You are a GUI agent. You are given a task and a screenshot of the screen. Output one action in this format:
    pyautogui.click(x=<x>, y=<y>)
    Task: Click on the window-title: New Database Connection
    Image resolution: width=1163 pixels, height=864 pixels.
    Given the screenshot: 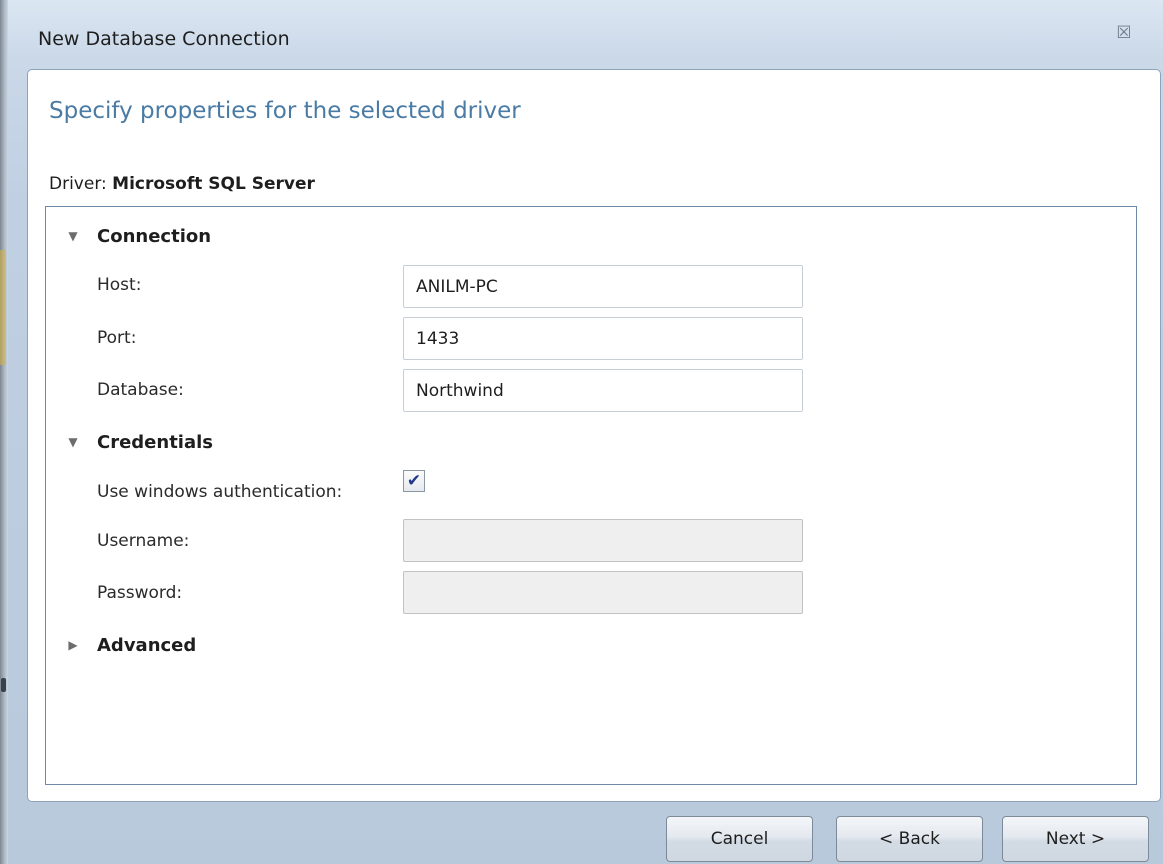 What is the action you would take?
    pyautogui.click(x=164, y=39)
    